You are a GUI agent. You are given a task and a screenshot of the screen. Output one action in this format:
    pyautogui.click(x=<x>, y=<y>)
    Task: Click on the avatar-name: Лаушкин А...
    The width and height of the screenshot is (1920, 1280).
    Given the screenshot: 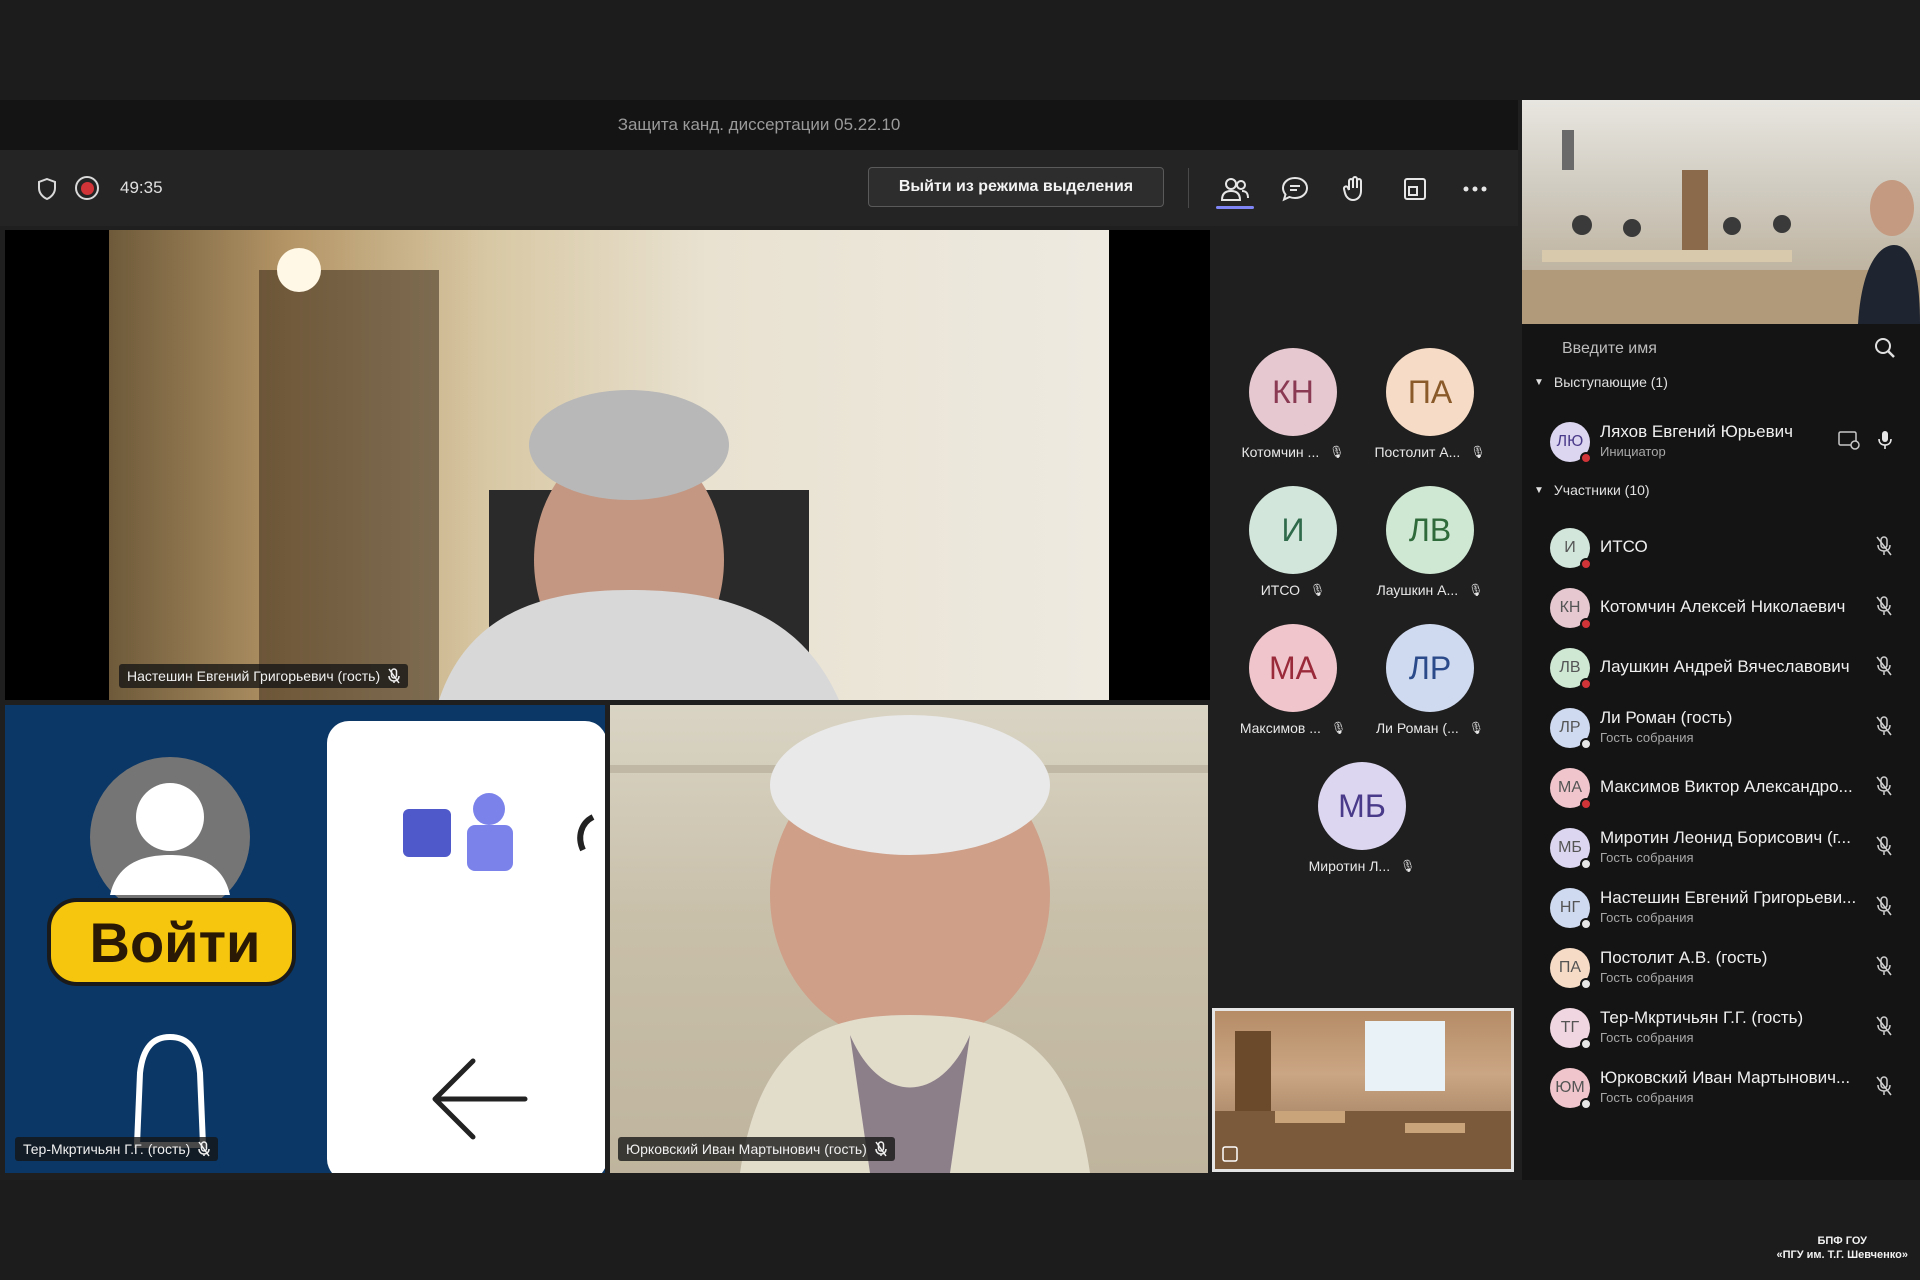 What is the action you would take?
    pyautogui.click(x=1417, y=590)
    